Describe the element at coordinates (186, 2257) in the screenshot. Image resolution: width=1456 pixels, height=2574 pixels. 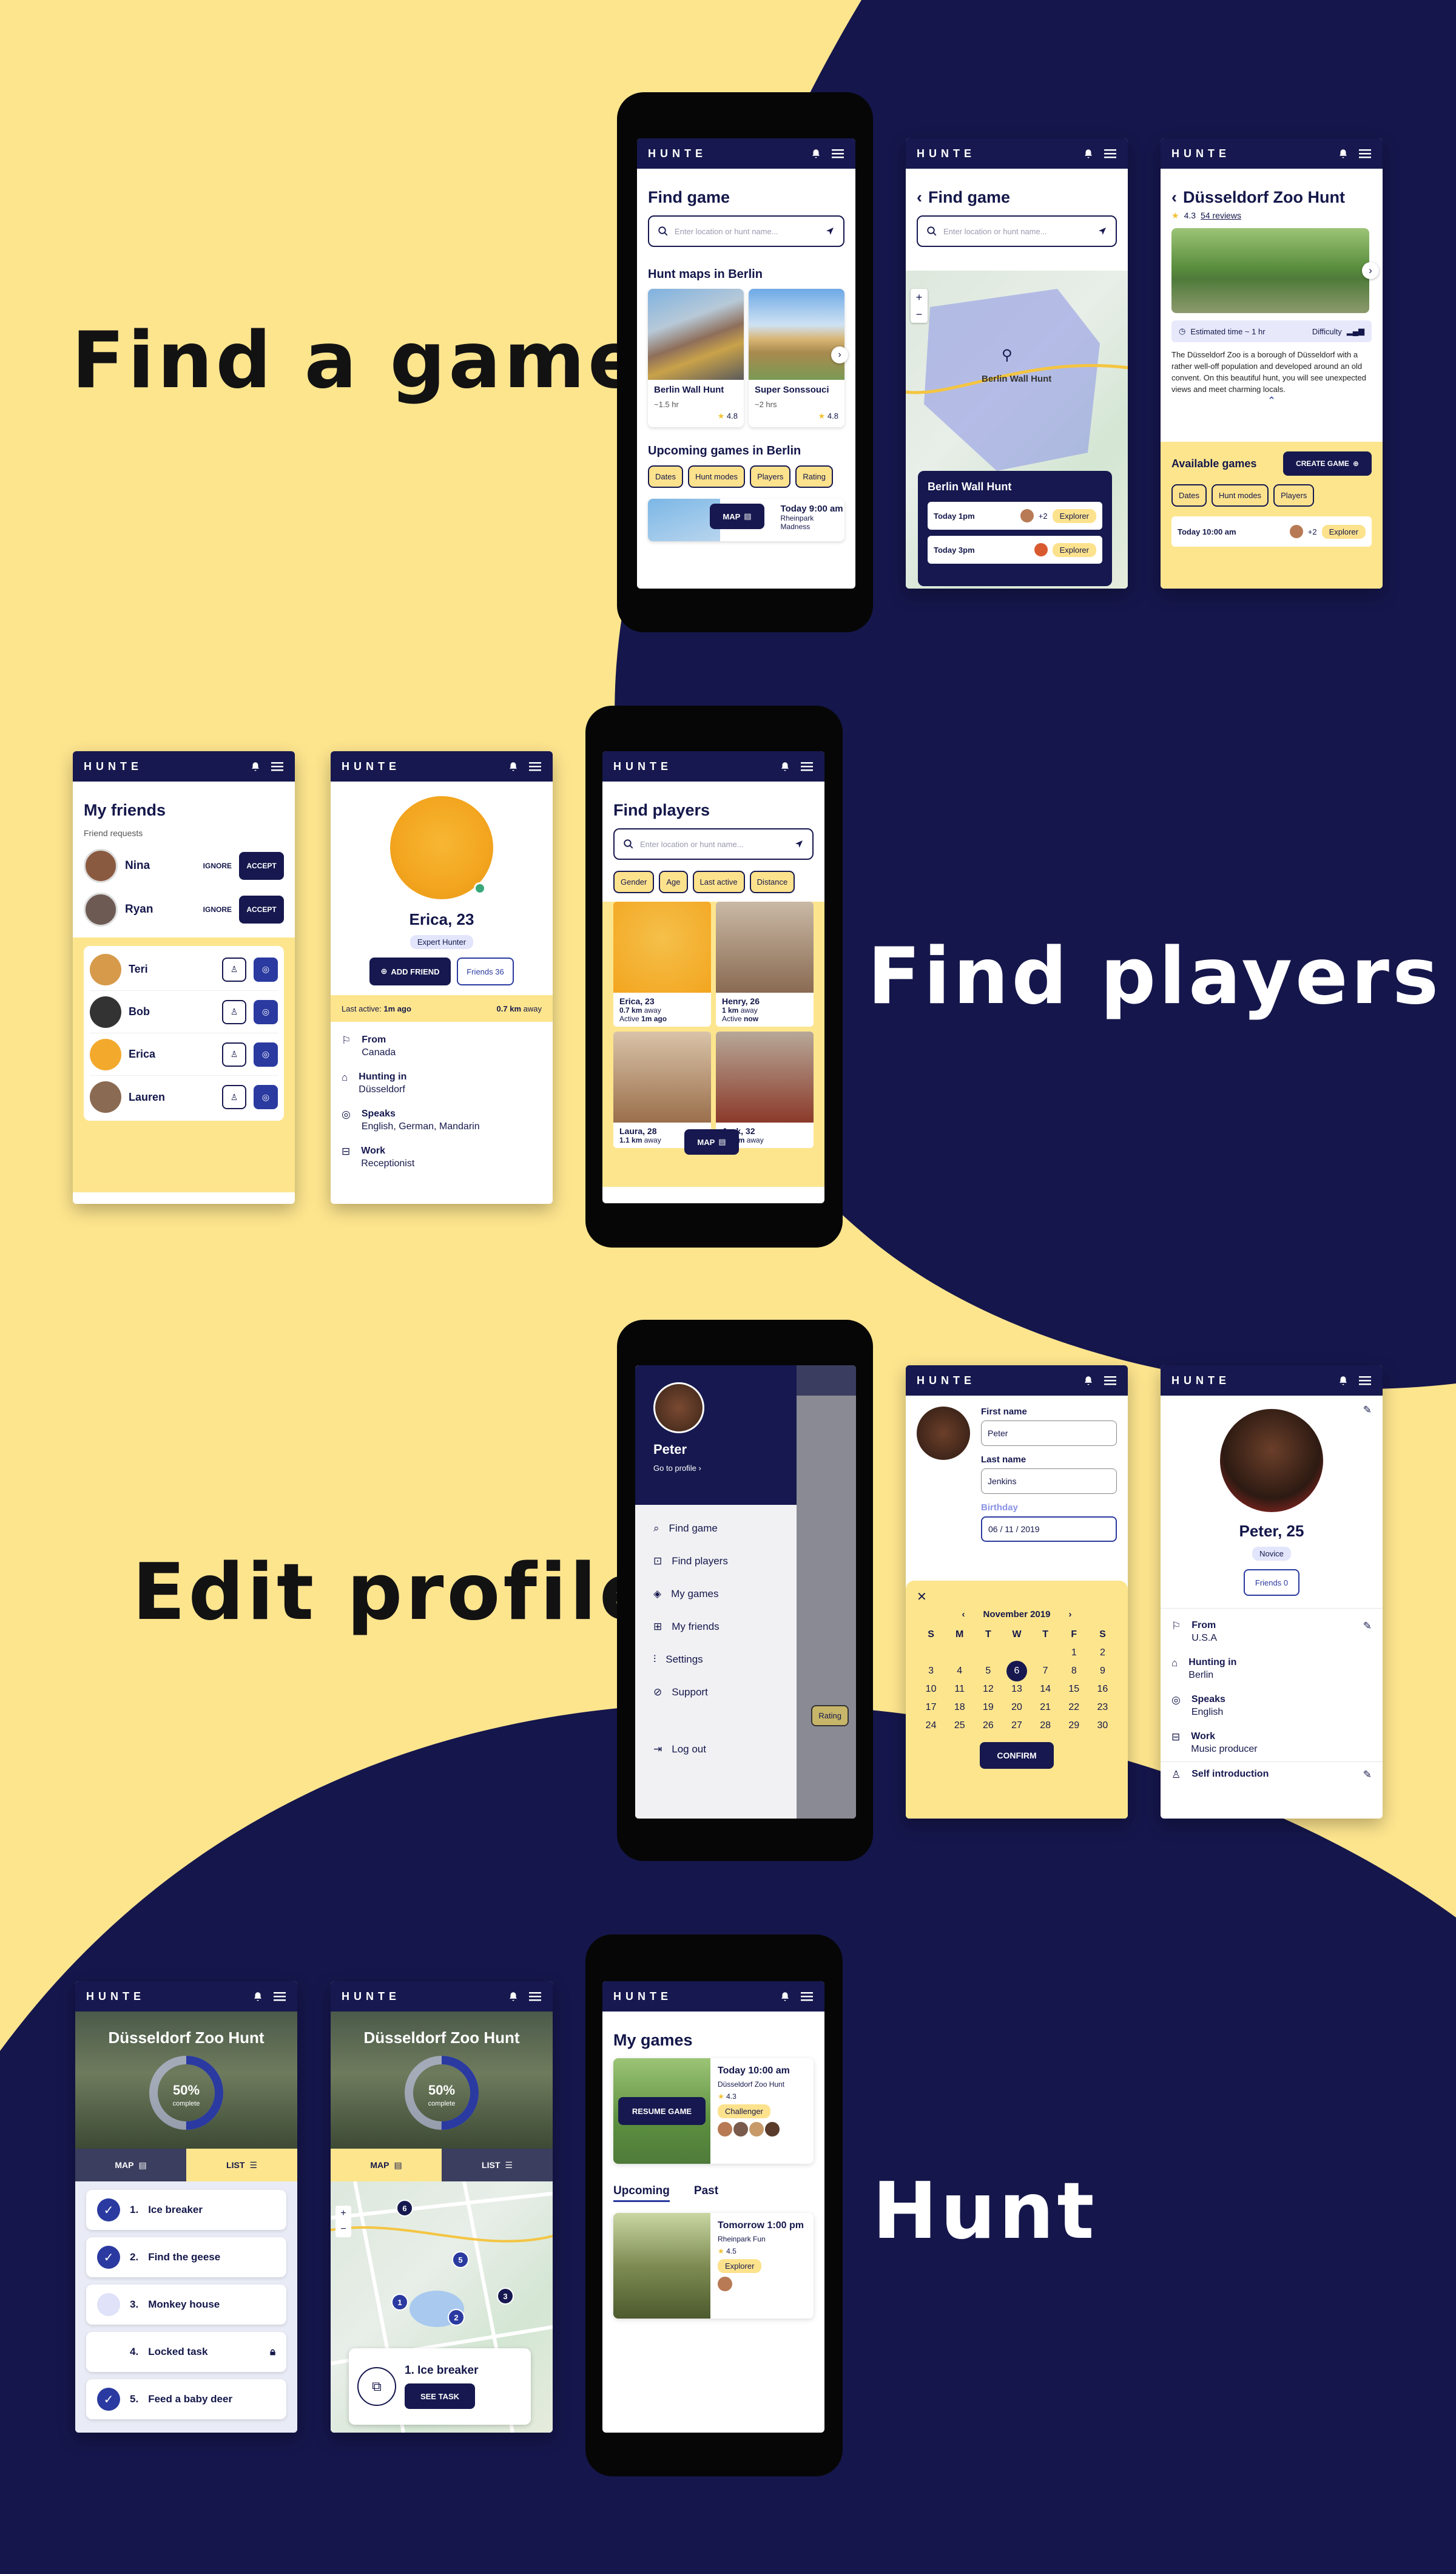
I see `task-row: ✓ 2. Find the geese` at that location.